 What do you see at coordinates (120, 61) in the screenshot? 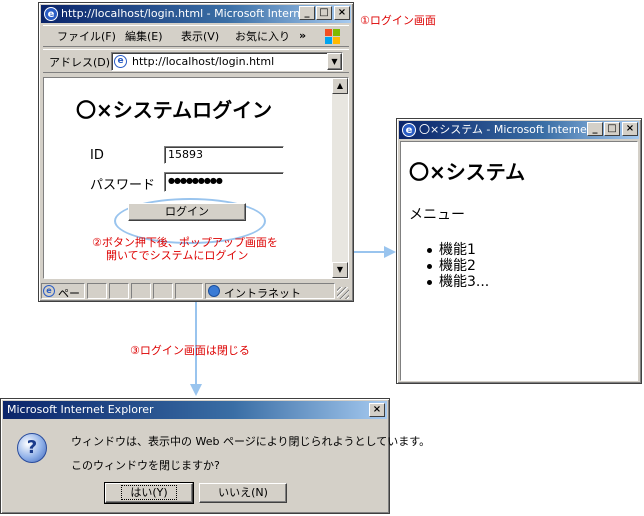
I see `page-icon: e` at bounding box center [120, 61].